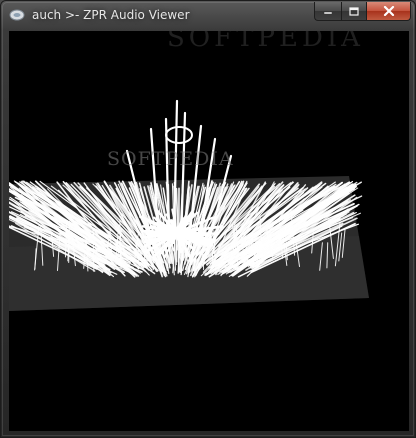  Describe the element at coordinates (111, 15) in the screenshot. I see `window-title: auch >- ZPR Audio Viewer` at that location.